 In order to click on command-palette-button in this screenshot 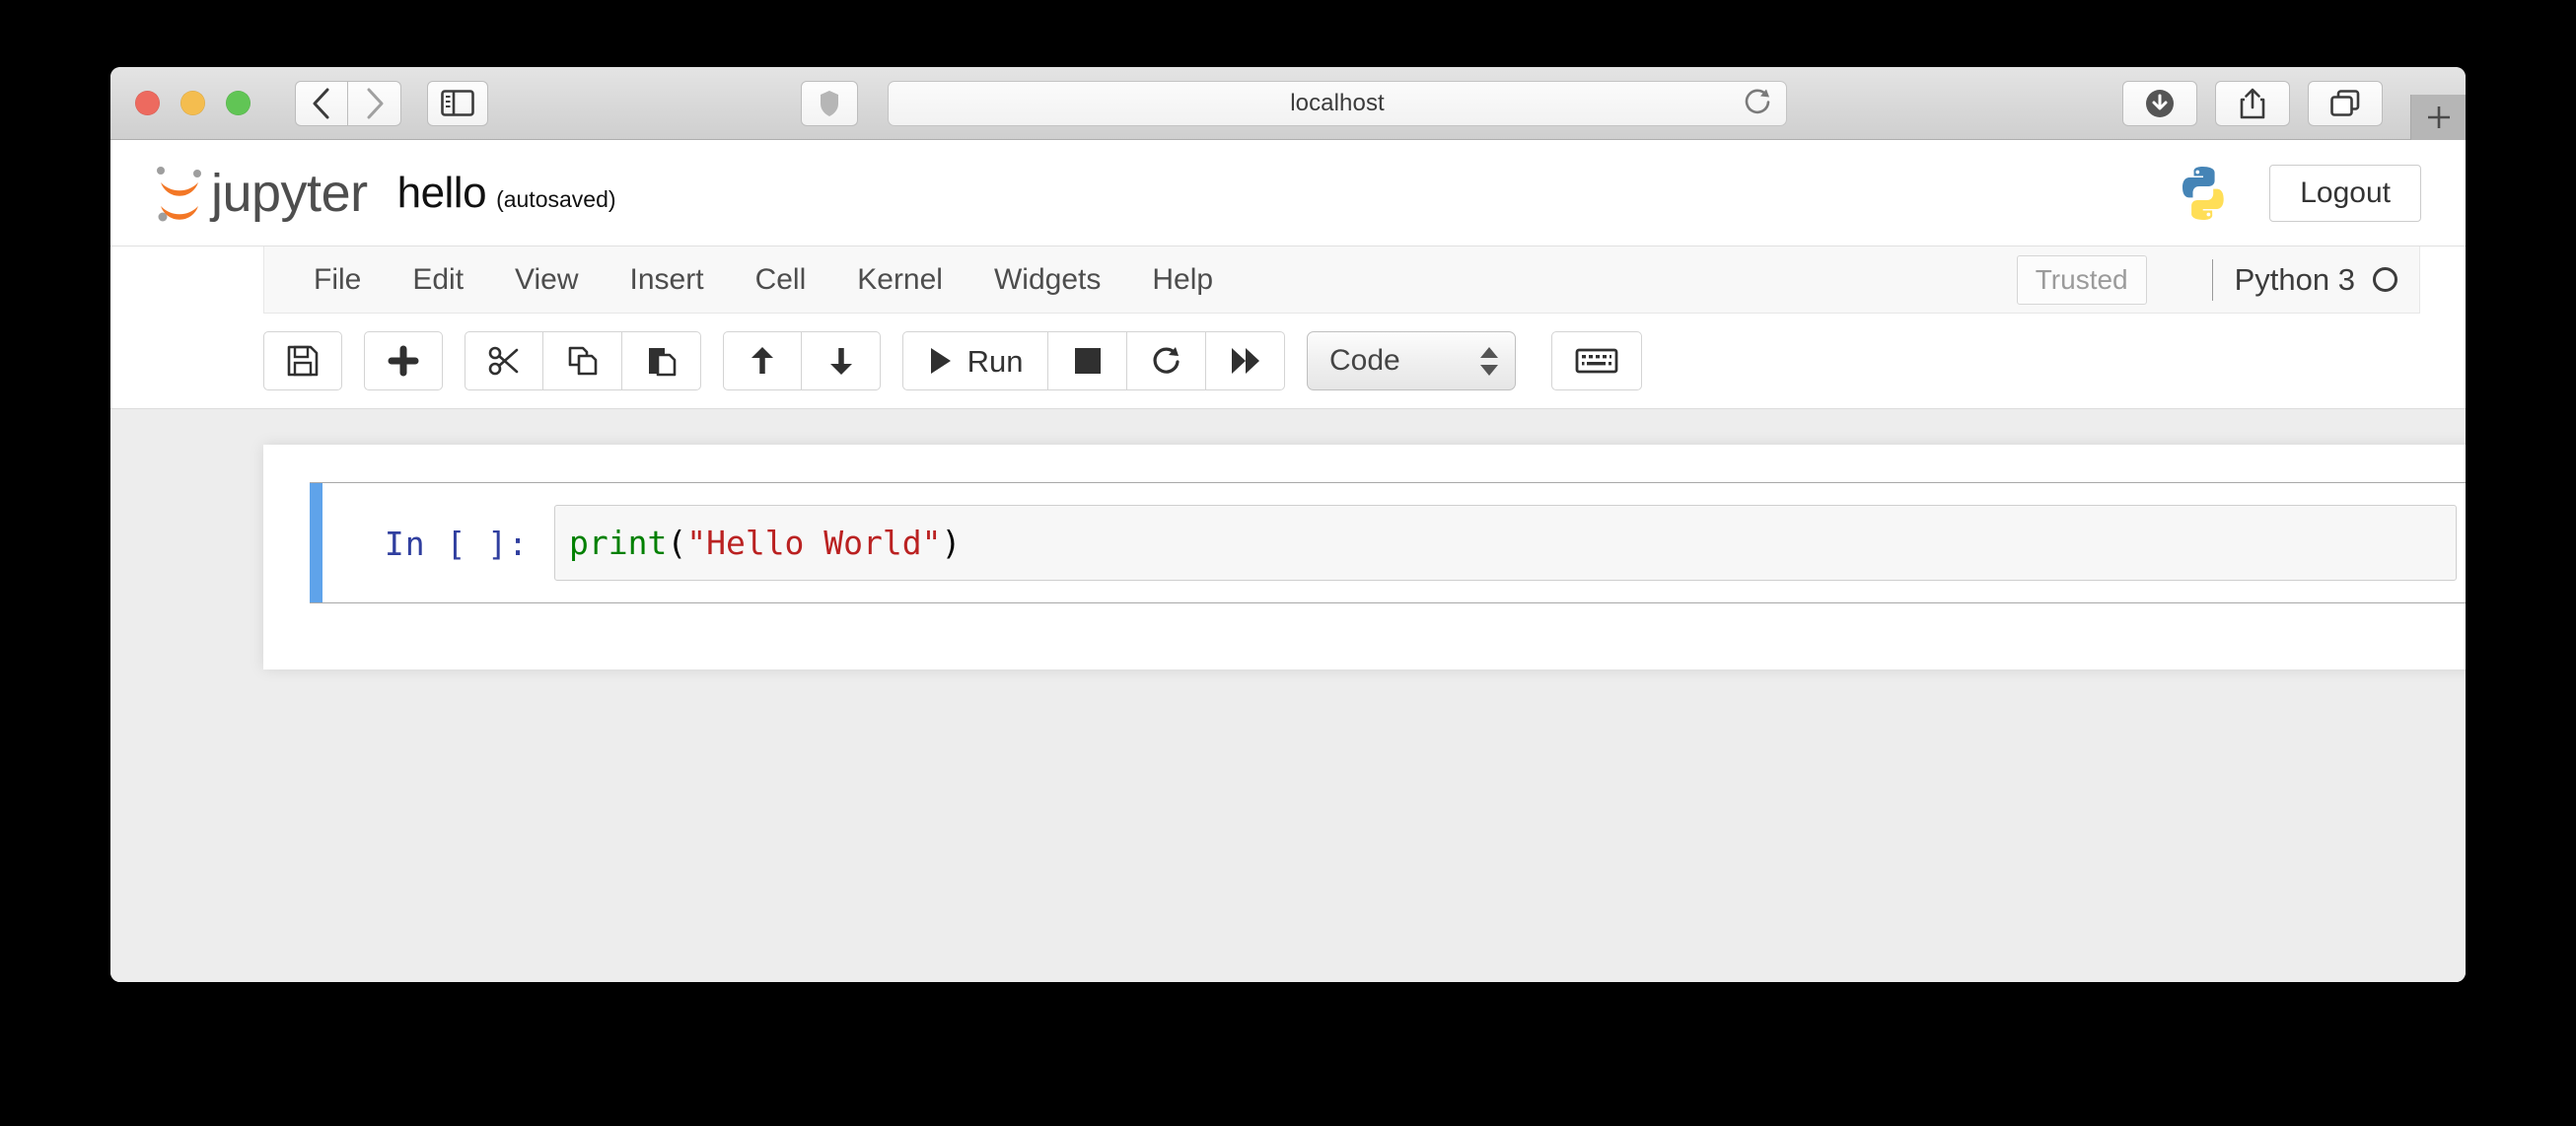, I will do `click(1596, 360)`.